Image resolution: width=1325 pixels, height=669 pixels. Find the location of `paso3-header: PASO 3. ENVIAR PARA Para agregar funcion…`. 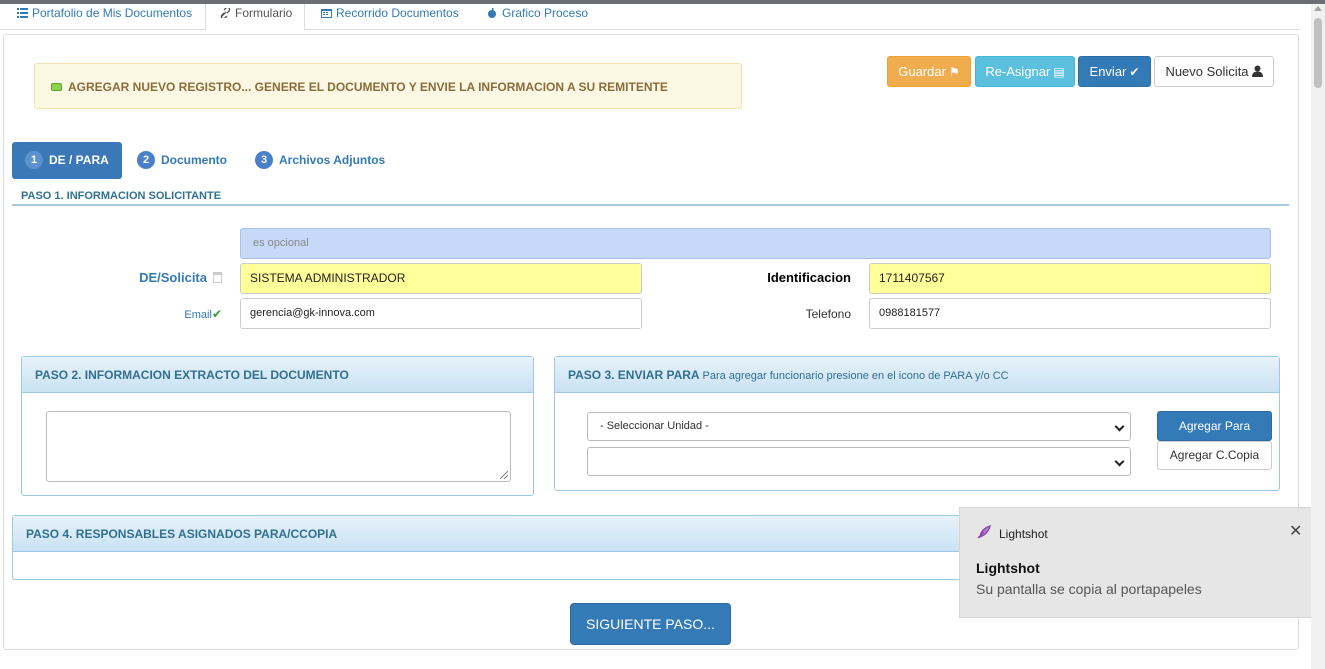

paso3-header: PASO 3. ENVIAR PARA Para agregar funcion… is located at coordinates (917, 375).